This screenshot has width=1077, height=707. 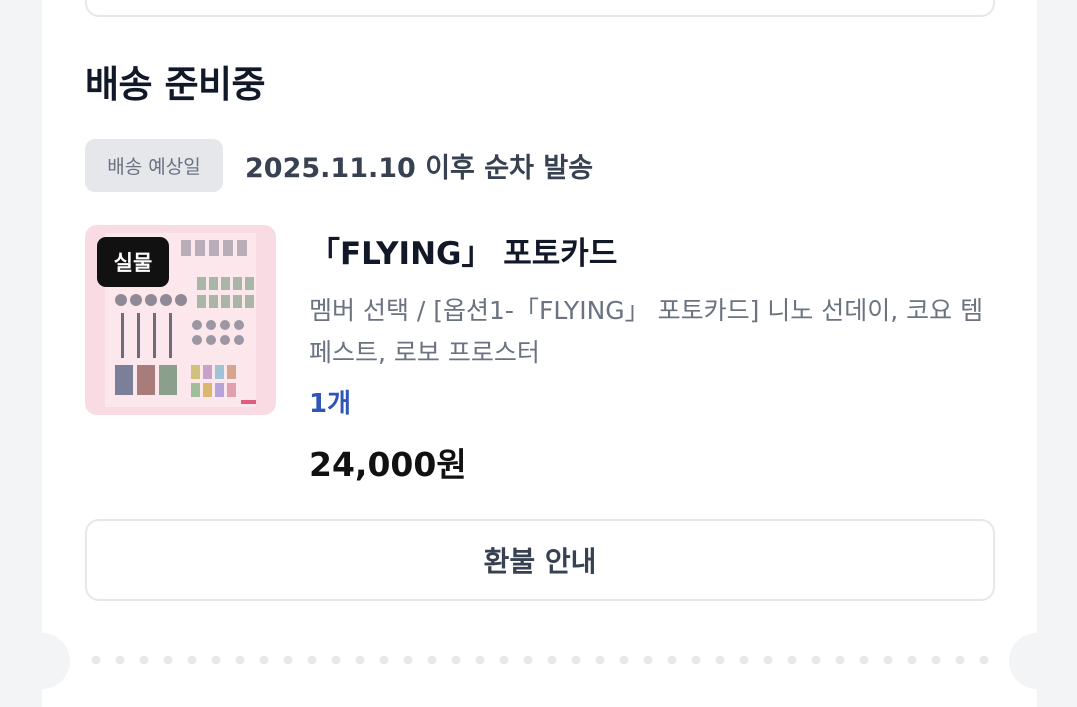 I want to click on order-status-title: 배송 준비중, so click(x=175, y=84).